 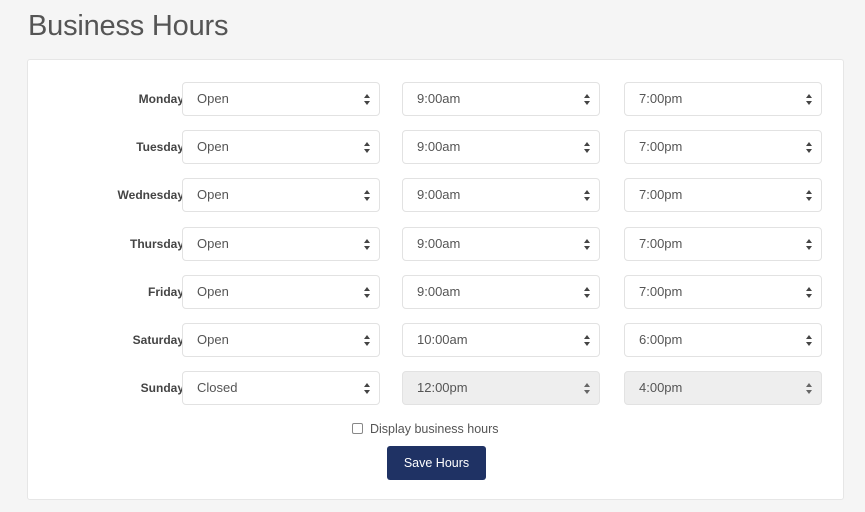 What do you see at coordinates (723, 388) in the screenshot?
I see `close-time-select-sunday: 4:00pm` at bounding box center [723, 388].